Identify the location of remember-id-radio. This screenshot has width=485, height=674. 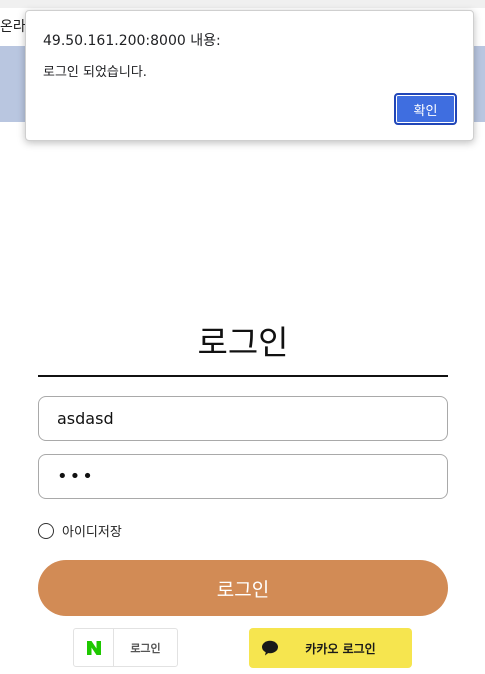
(46, 530).